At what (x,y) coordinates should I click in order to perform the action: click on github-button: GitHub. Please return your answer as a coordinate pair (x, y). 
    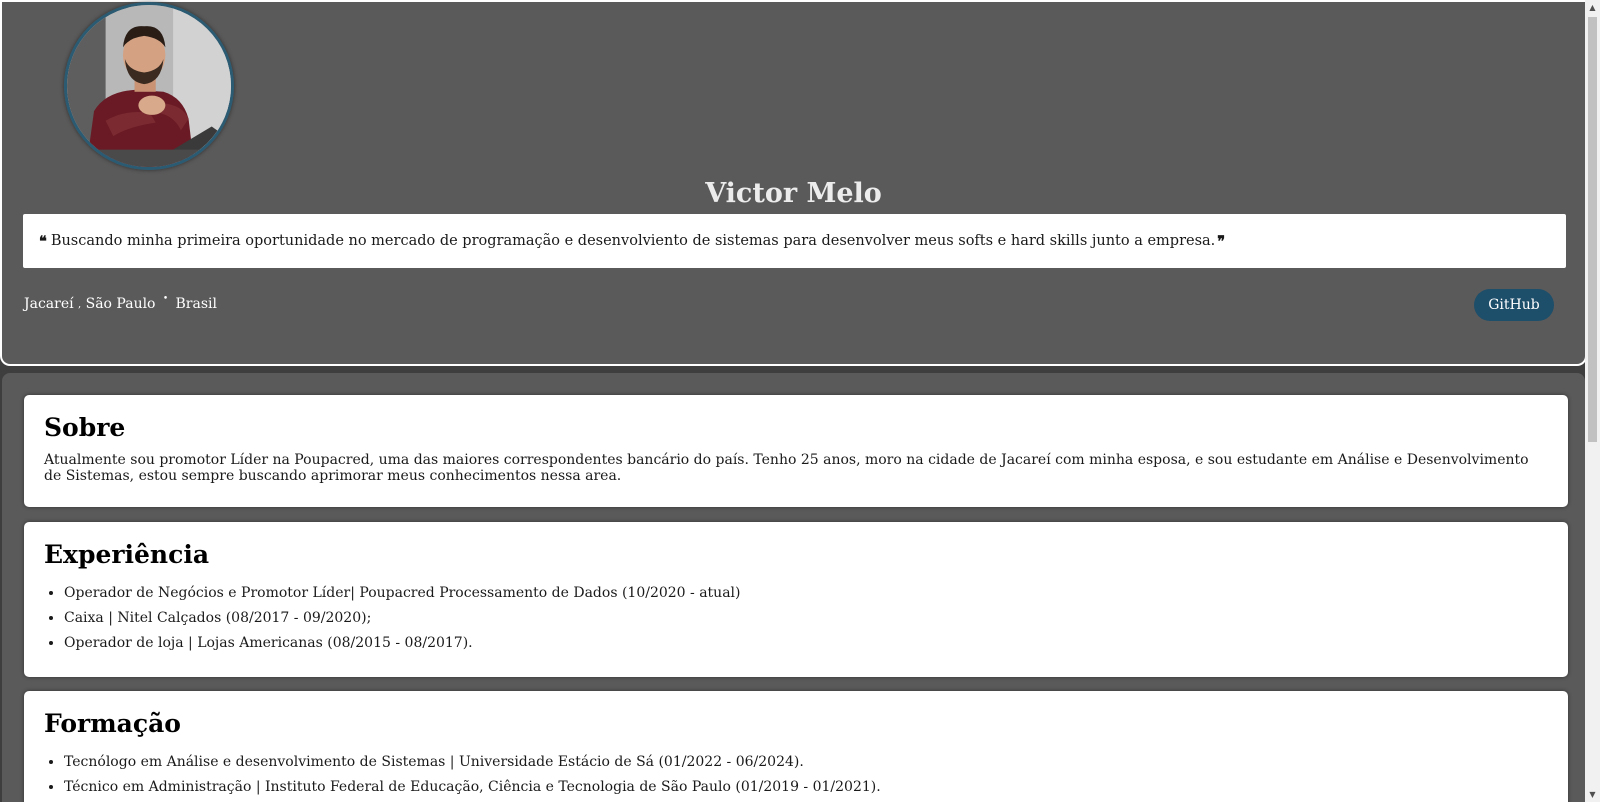
    Looking at the image, I should click on (1514, 305).